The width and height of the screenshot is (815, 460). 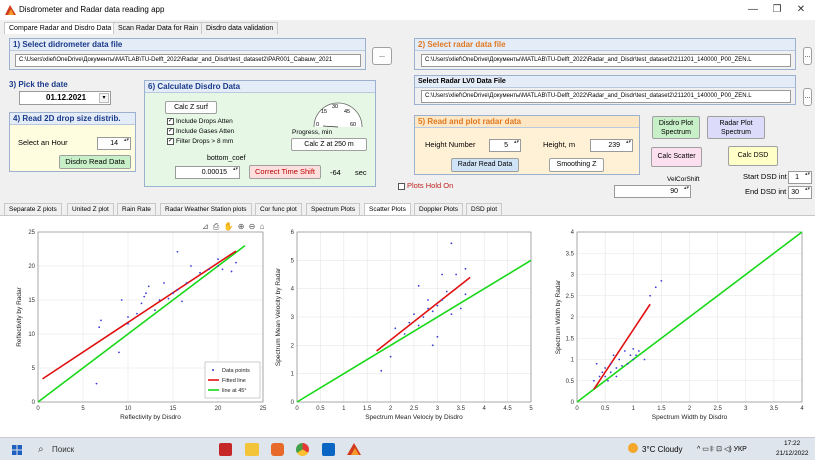 I want to click on x-tick-label: 25, so click(x=263, y=409).